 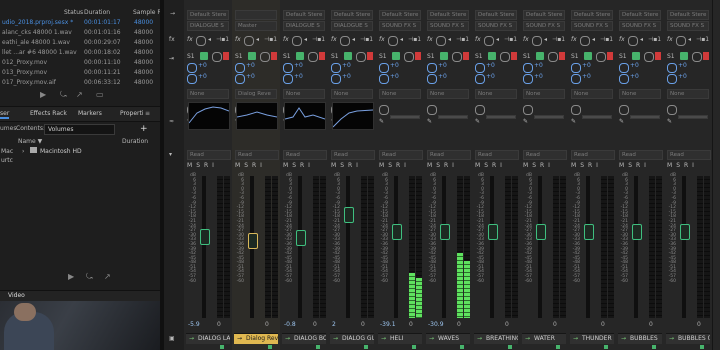 What do you see at coordinates (79, 94) in the screenshot?
I see `export-icon: ↗` at bounding box center [79, 94].